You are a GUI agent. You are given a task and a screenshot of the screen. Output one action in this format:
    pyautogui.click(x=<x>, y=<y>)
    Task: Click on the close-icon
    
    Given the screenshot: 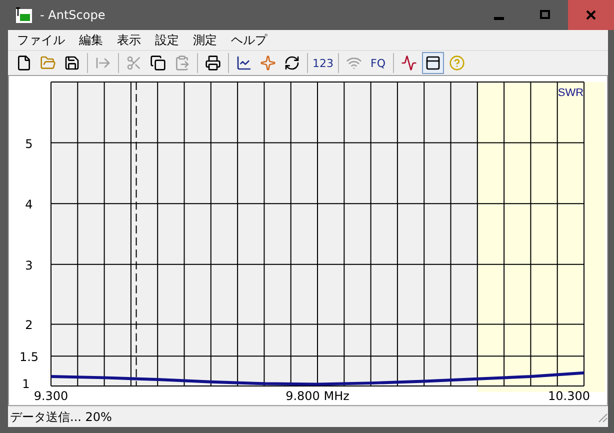 What is the action you would take?
    pyautogui.click(x=591, y=15)
    